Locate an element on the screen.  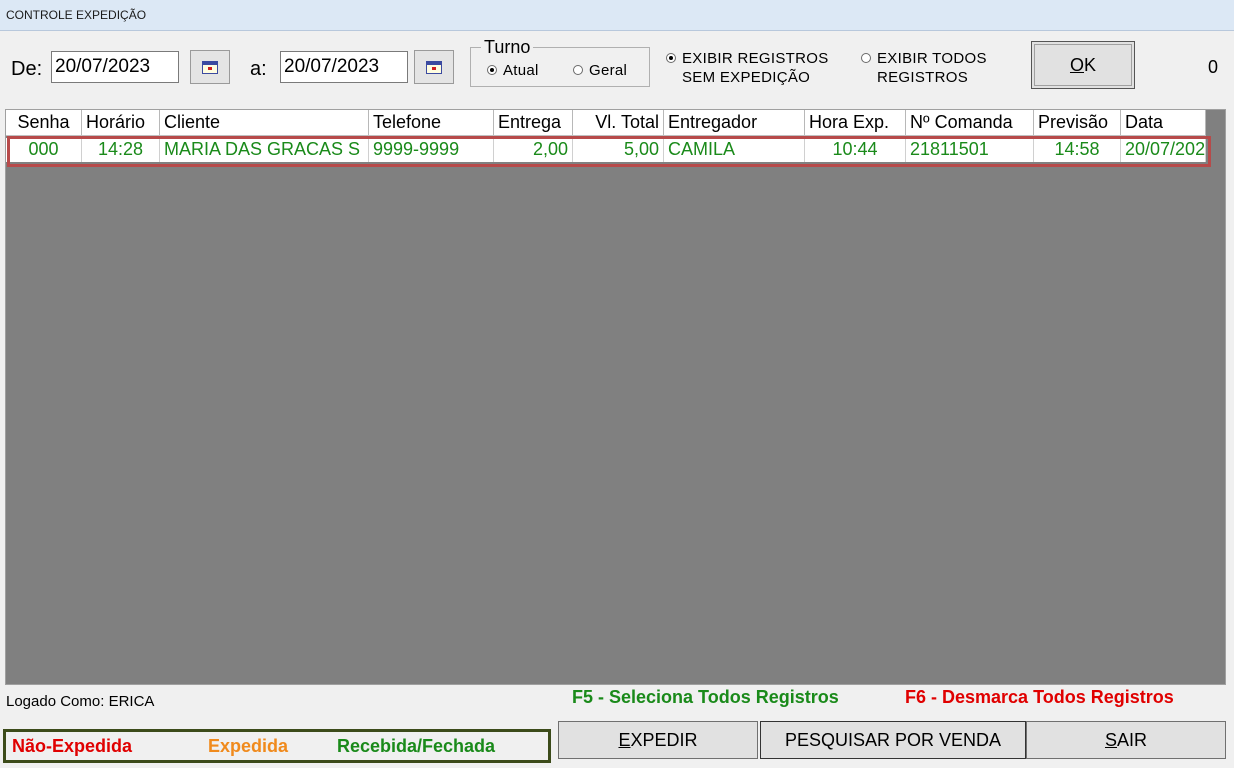
turno-atual-radio: Atual is located at coordinates (513, 70).